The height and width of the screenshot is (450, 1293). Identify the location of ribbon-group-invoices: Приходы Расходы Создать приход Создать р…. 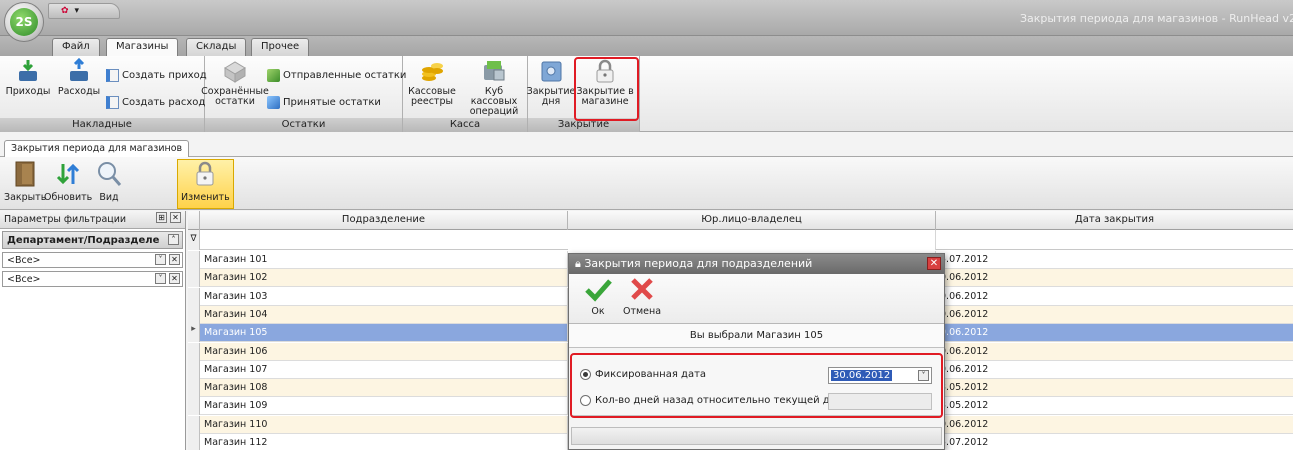
(103, 94).